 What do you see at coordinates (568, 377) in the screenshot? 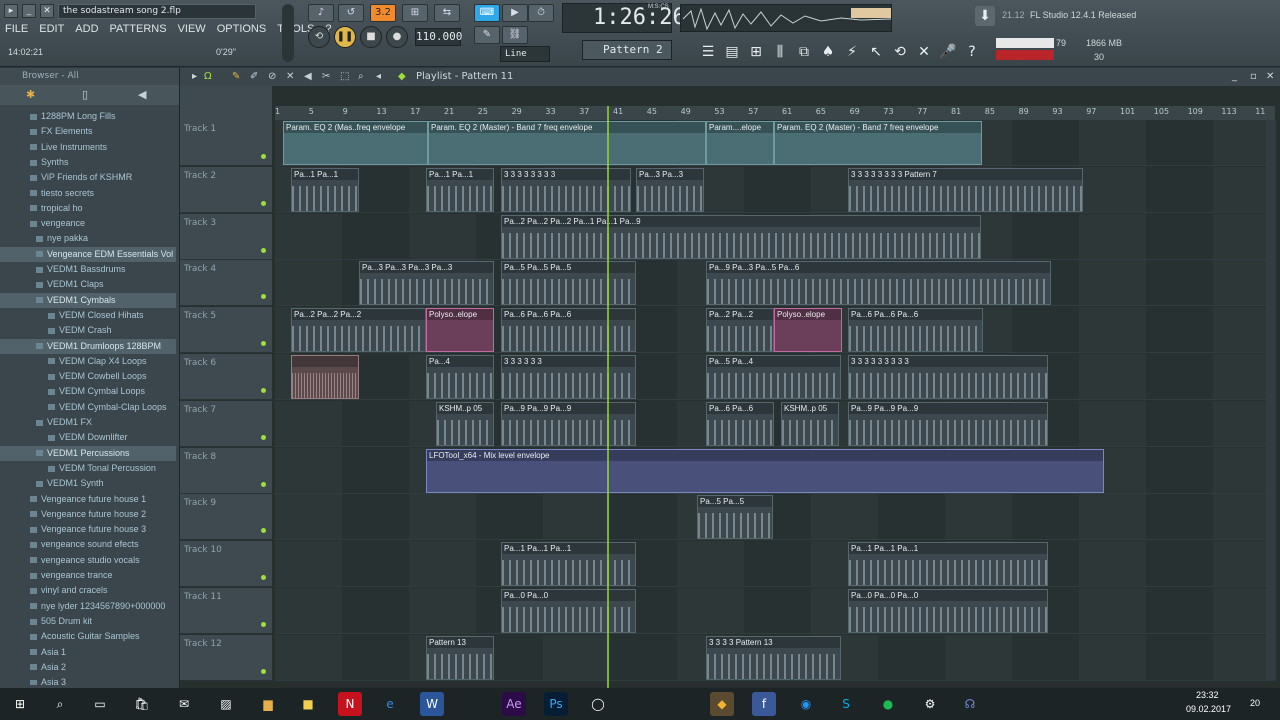
I see `pattern-clip: 3 3 3 3 3 3` at bounding box center [568, 377].